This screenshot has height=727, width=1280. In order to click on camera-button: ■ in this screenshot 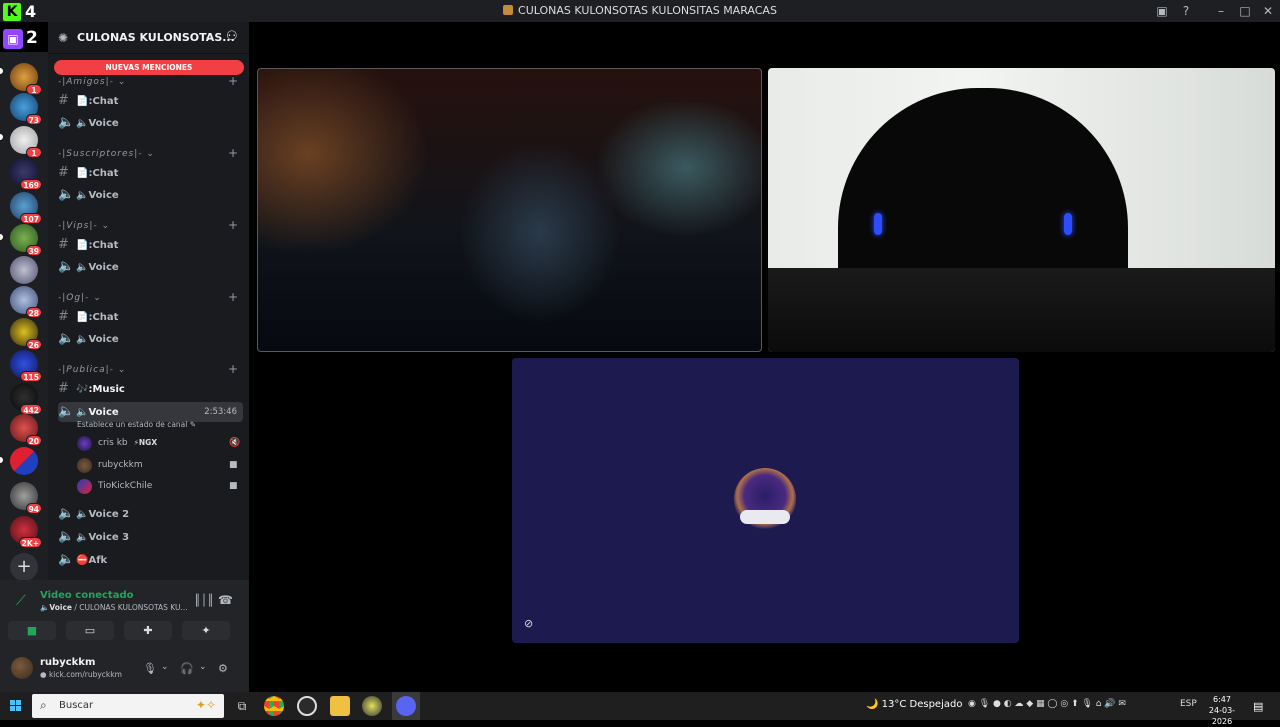, I will do `click(32, 630)`.